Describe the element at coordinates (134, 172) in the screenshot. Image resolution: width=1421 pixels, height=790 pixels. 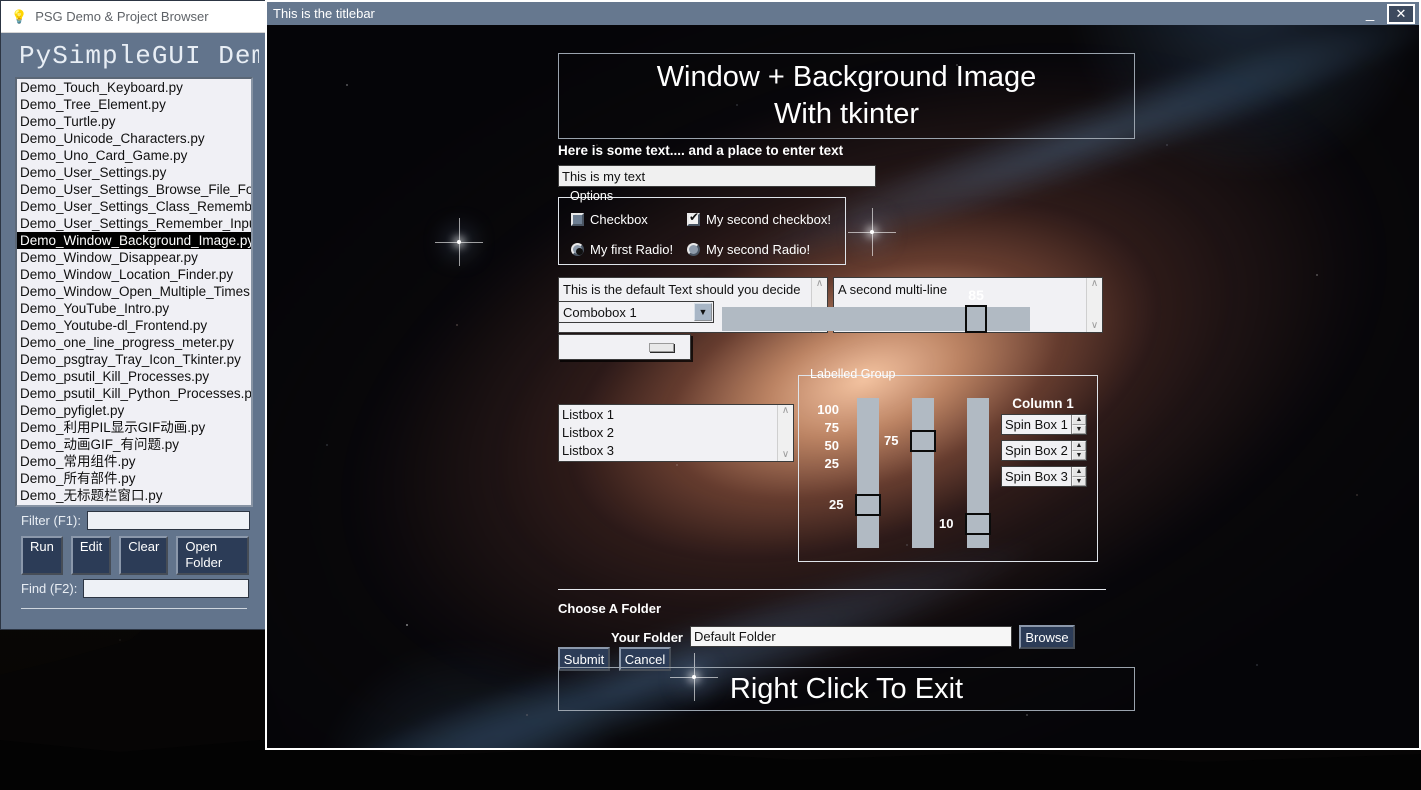
I see `file-list-item: Demo_User_Settings.py` at that location.